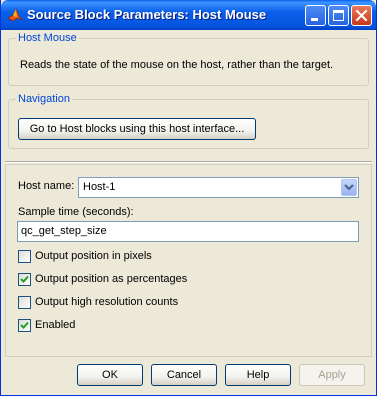 This screenshot has width=377, height=396. What do you see at coordinates (184, 375) in the screenshot?
I see `cancel-button: Cancel` at bounding box center [184, 375].